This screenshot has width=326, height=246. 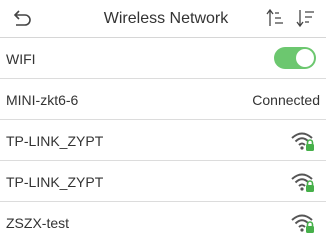 What do you see at coordinates (38, 223) in the screenshot?
I see `network-ssid: ZSZX-test` at bounding box center [38, 223].